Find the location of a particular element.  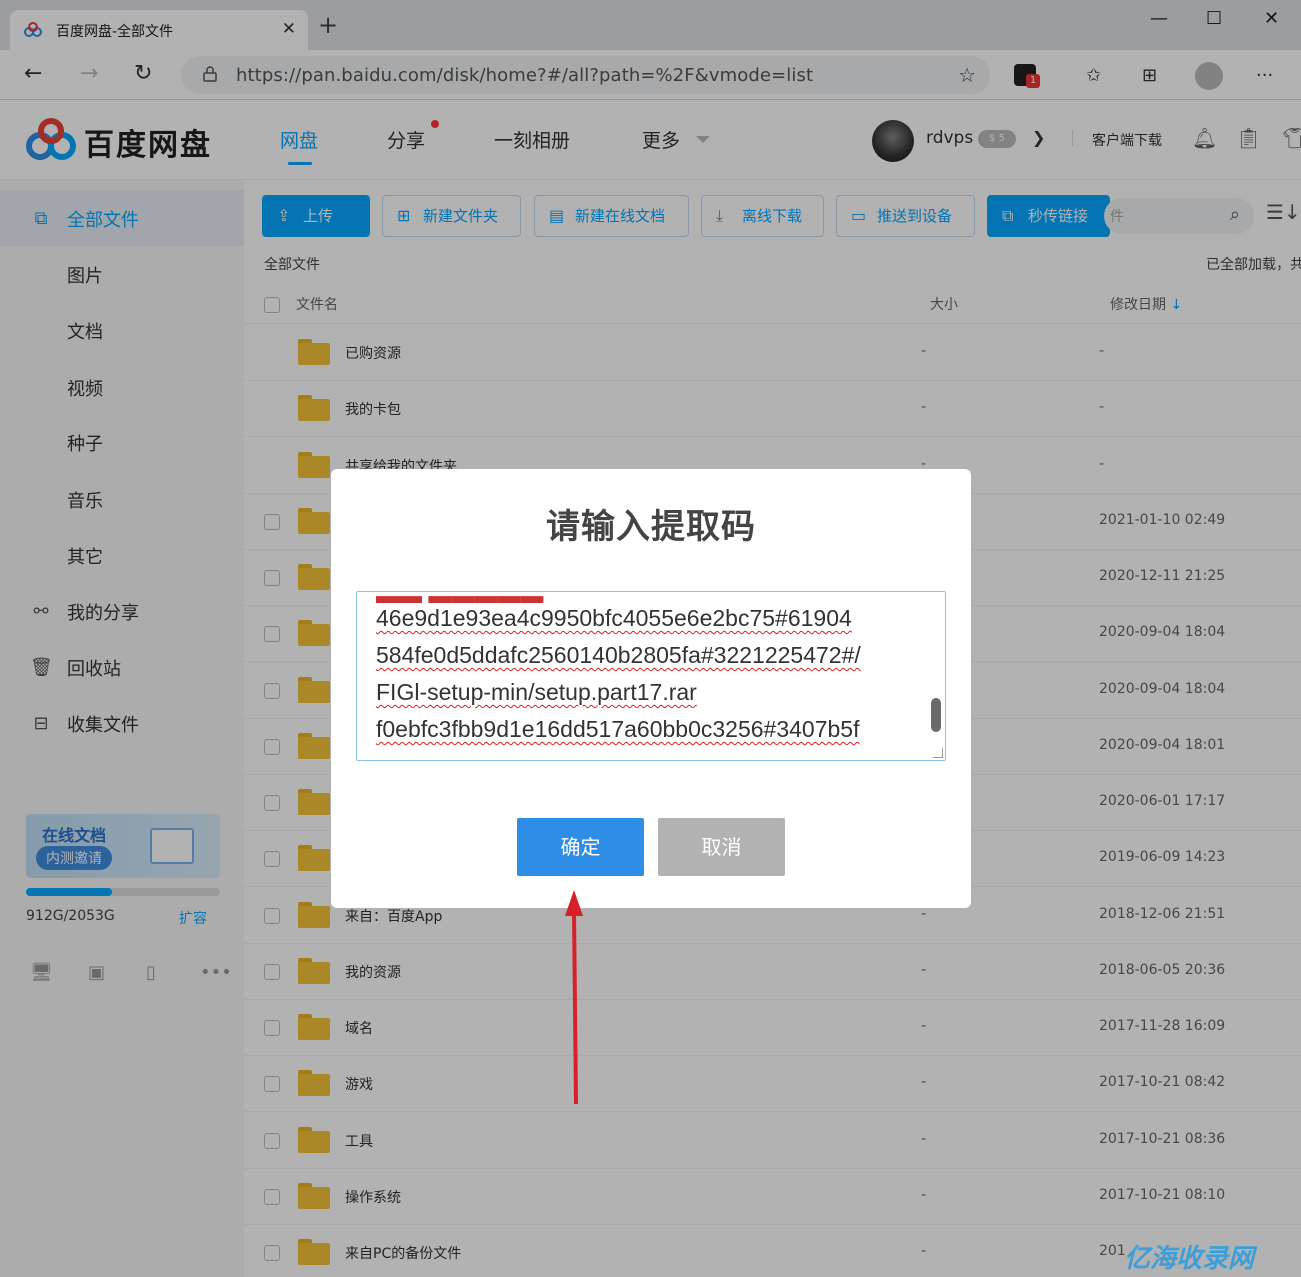

textarea-scrollbar is located at coordinates (936, 715).